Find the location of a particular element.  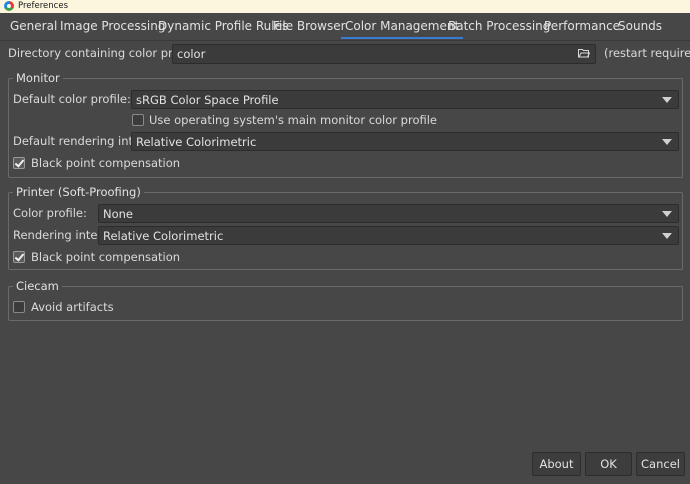

tab-divider is located at coordinates (345, 40).